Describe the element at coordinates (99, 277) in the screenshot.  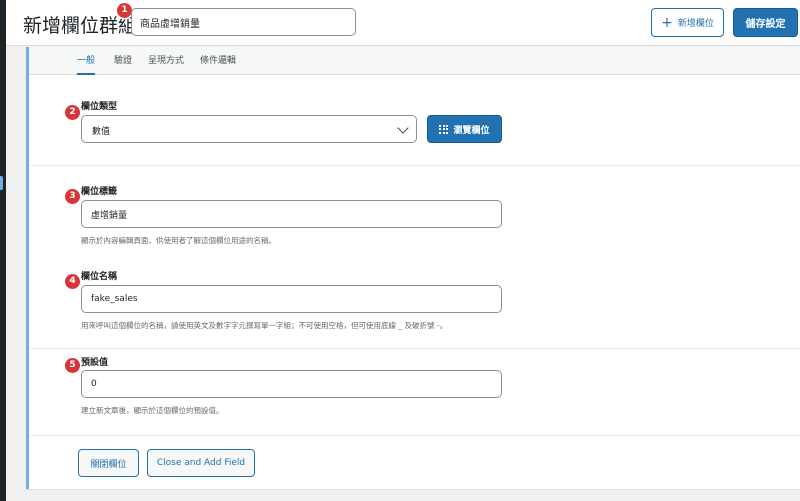
I see `field-name-label: 欄位名稱` at that location.